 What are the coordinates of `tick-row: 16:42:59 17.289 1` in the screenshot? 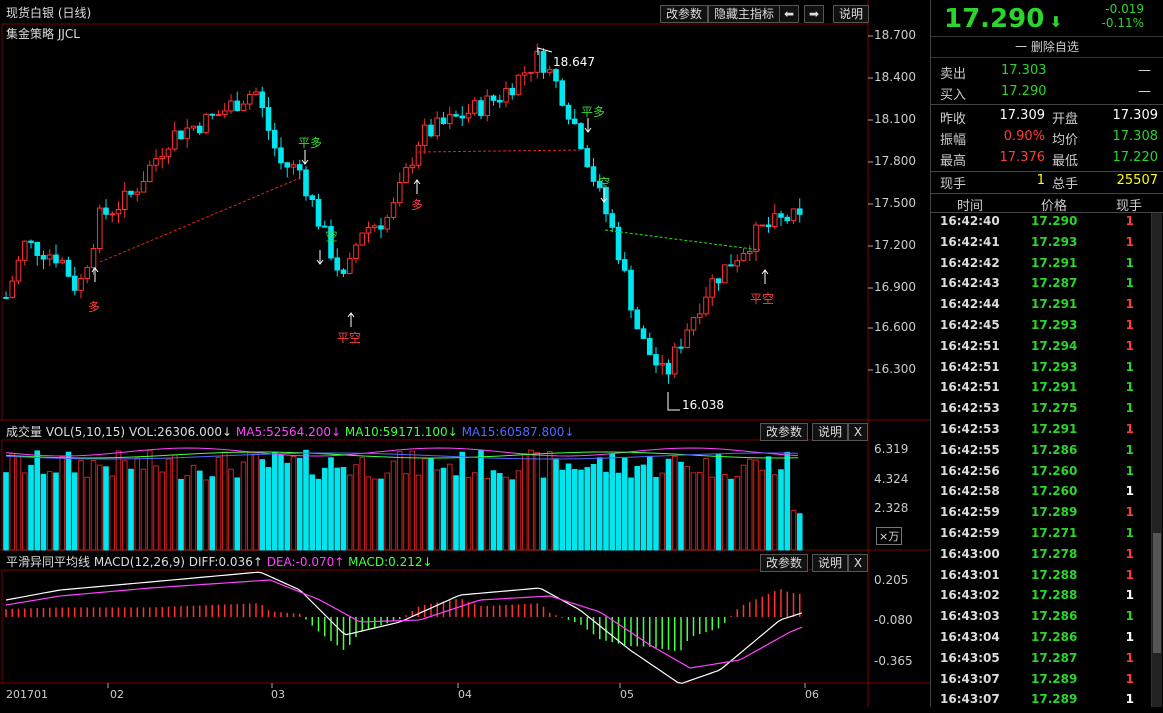 It's located at (1041, 515).